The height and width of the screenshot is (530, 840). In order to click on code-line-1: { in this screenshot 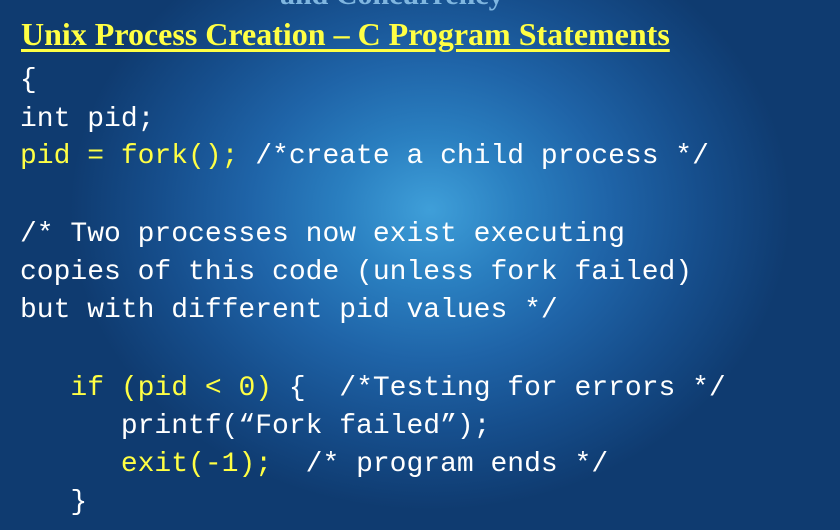, I will do `click(28, 80)`.